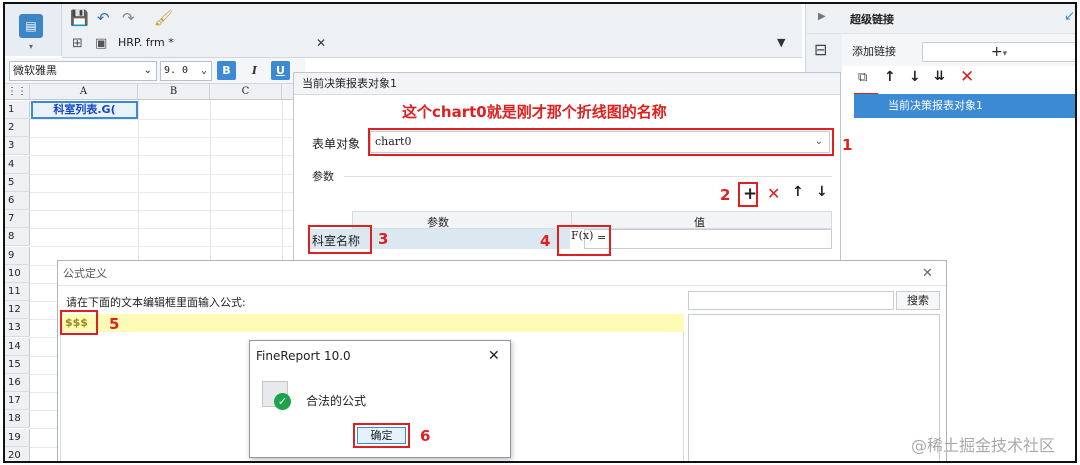 The width and height of the screenshot is (1080, 465). I want to click on row-header: 3, so click(17, 146).